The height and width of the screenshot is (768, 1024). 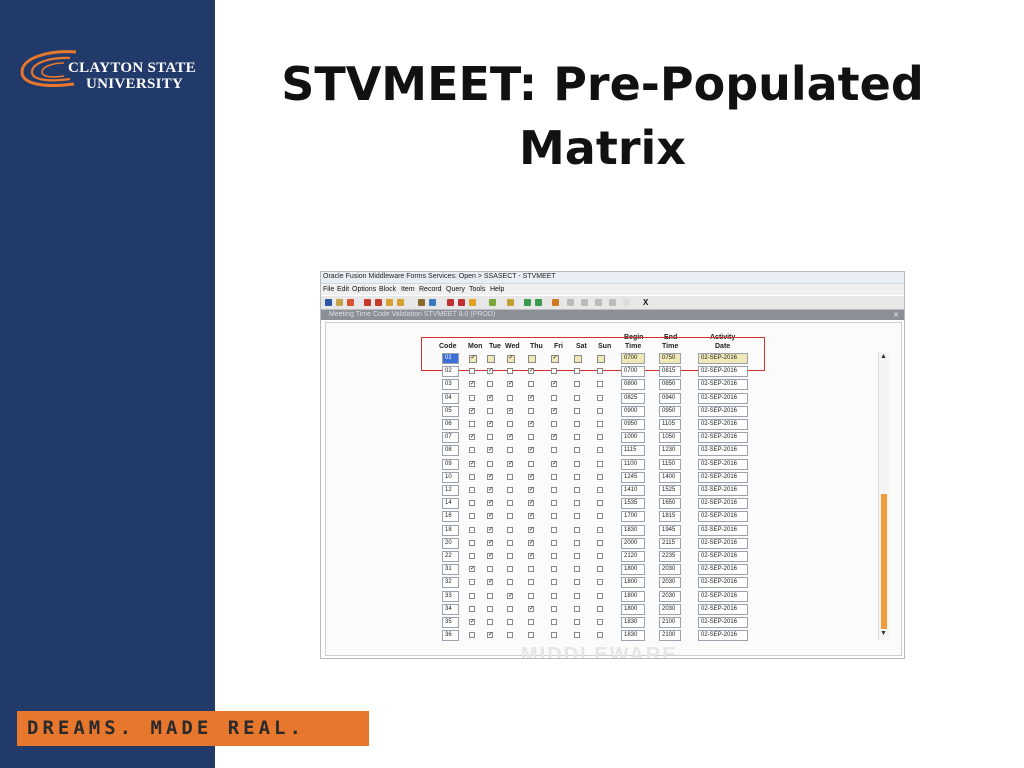 I want to click on begin-time-field: 1700, so click(x=633, y=516).